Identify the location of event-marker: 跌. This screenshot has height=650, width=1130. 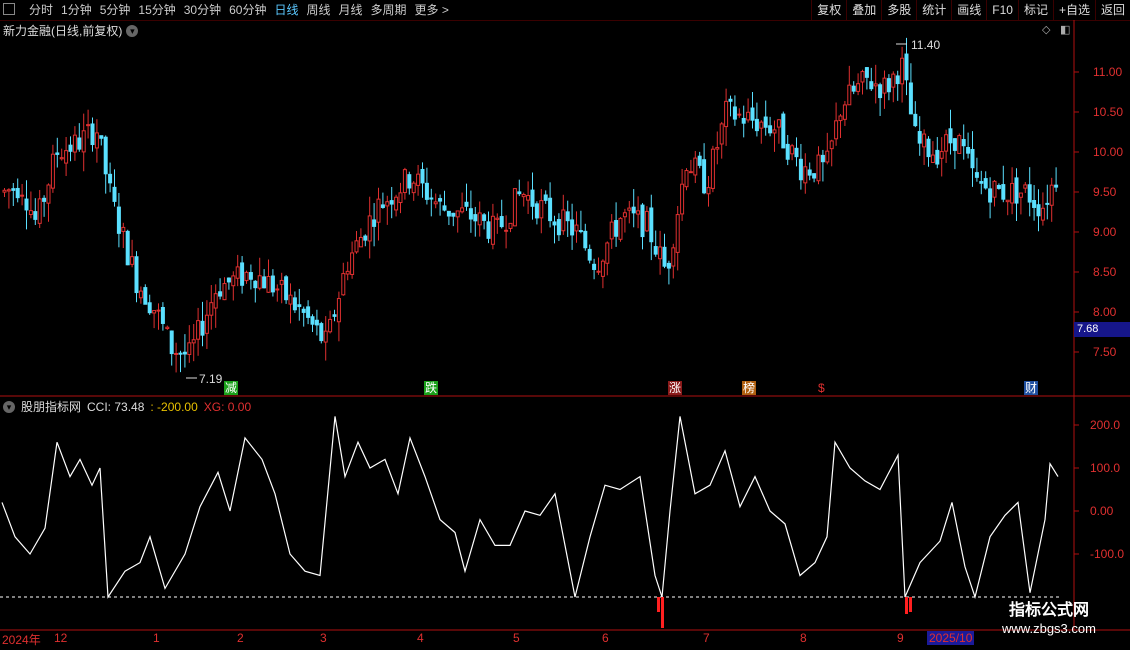
(431, 388).